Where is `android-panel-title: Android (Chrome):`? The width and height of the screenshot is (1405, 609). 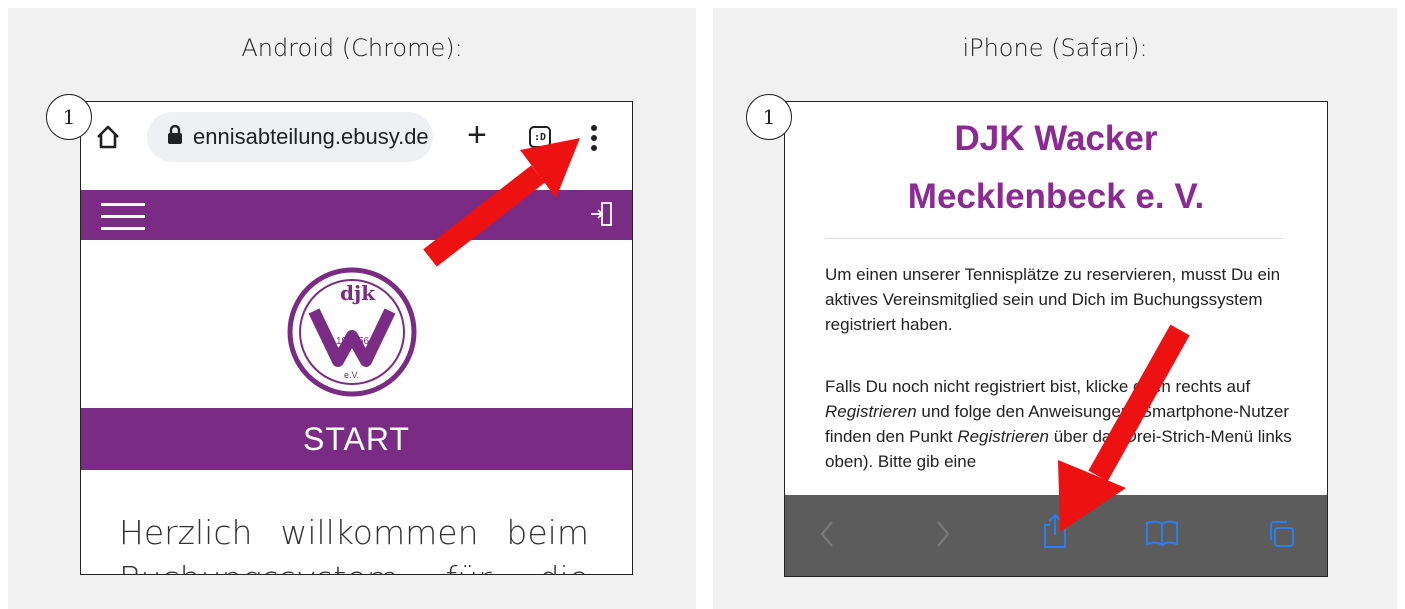
android-panel-title: Android (Chrome): is located at coordinates (352, 48).